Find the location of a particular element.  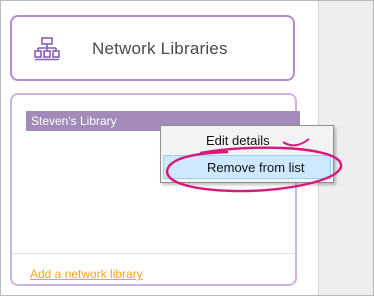

network-libraries-label: Network Libraries is located at coordinates (160, 48).